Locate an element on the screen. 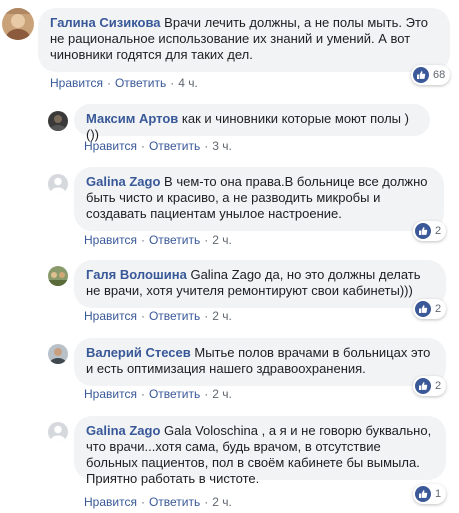  comment-actions: Нравится · Ответить · 3 ч. is located at coordinates (158, 146).